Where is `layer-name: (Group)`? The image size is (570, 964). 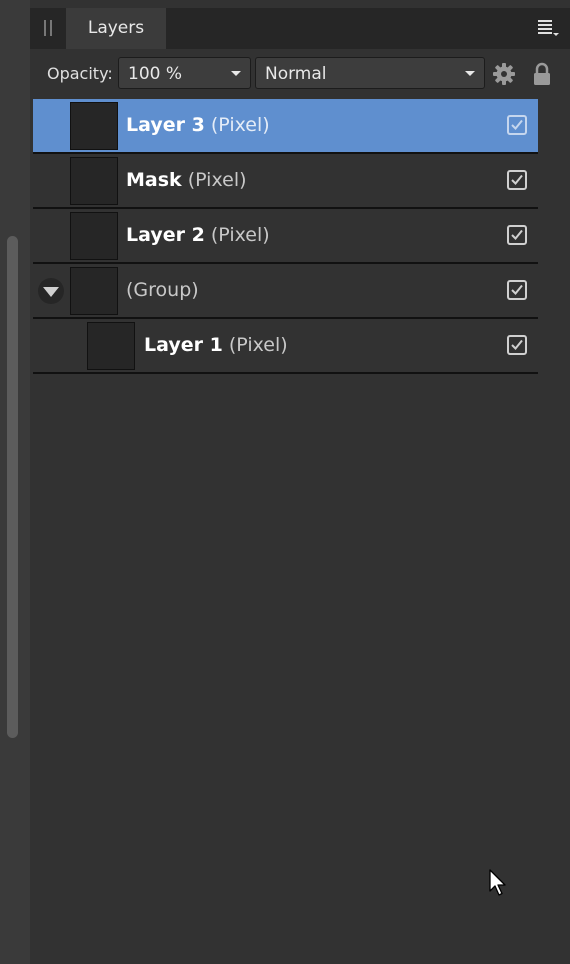
layer-name: (Group) is located at coordinates (162, 290).